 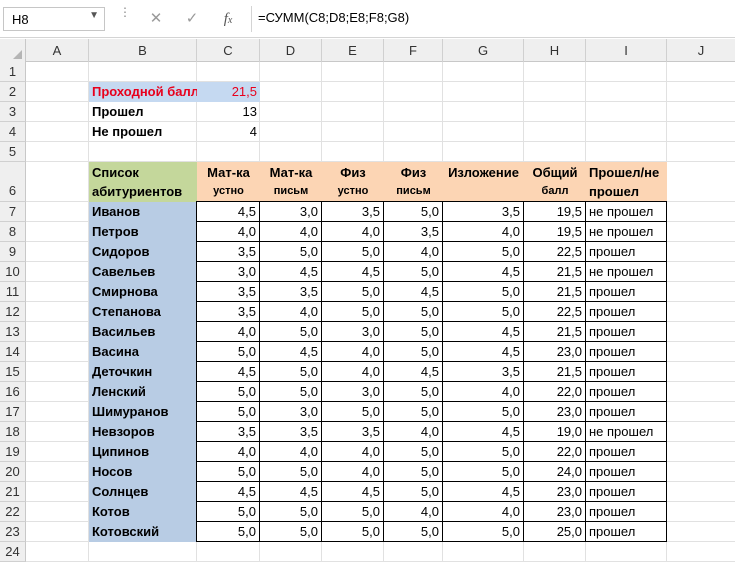 I want to click on column-header-f: F, so click(x=413, y=50).